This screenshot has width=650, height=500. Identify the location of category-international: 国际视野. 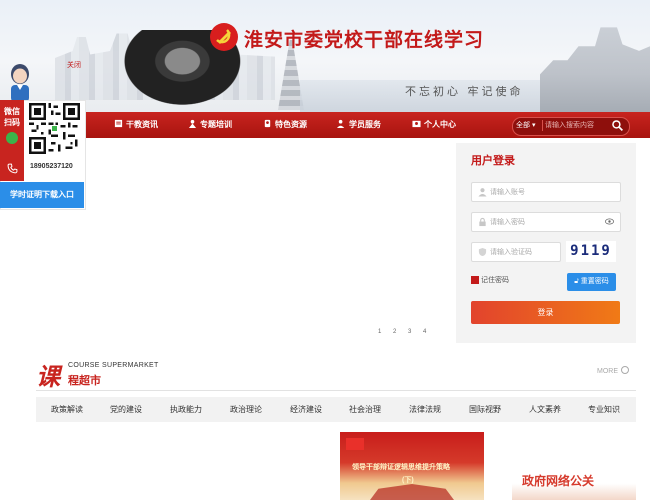
(485, 409).